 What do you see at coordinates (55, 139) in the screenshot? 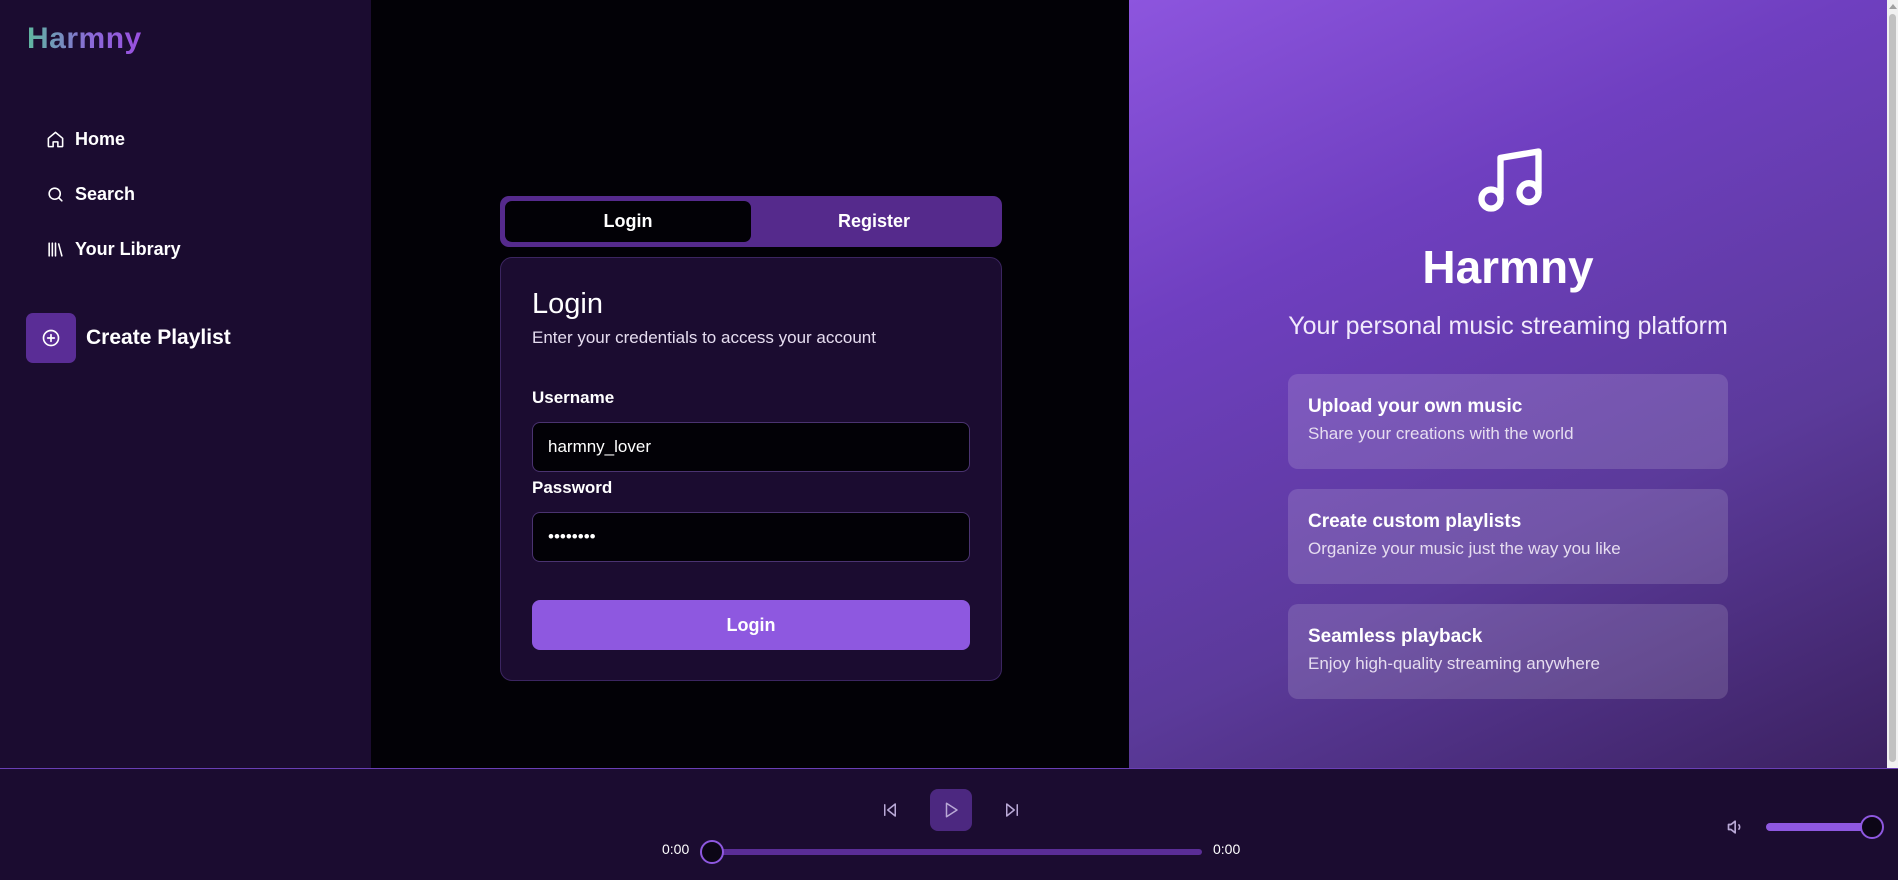
I see `home-icon` at bounding box center [55, 139].